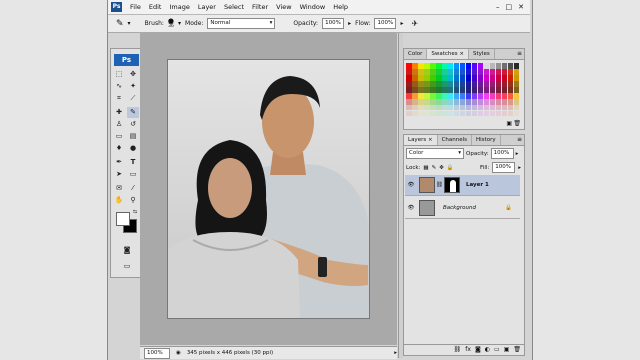 The height and width of the screenshot is (360, 640). Describe the element at coordinates (133, 162) in the screenshot. I see `type-tool-icon: T` at that location.